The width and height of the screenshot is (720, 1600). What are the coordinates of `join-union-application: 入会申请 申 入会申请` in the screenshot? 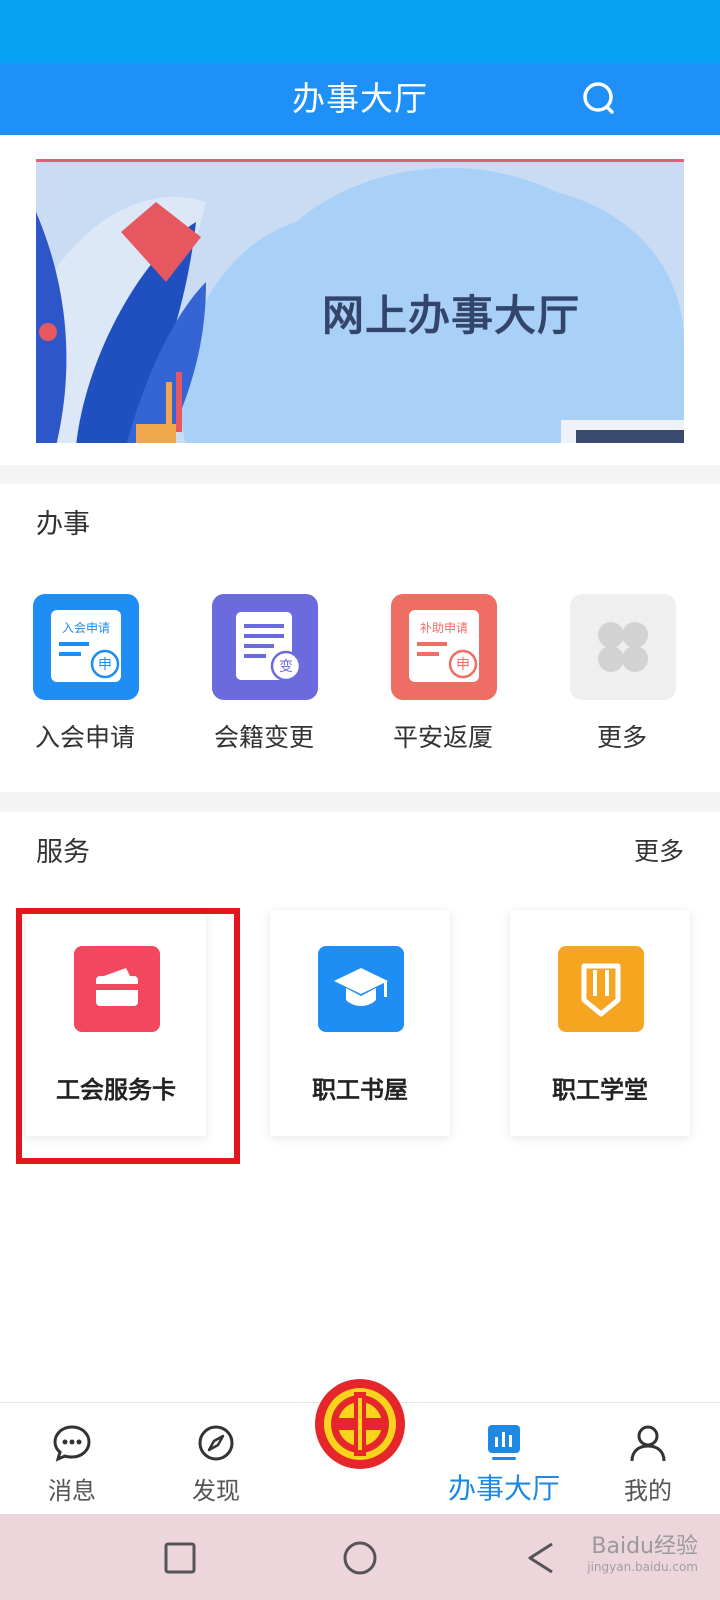 It's located at (85, 674).